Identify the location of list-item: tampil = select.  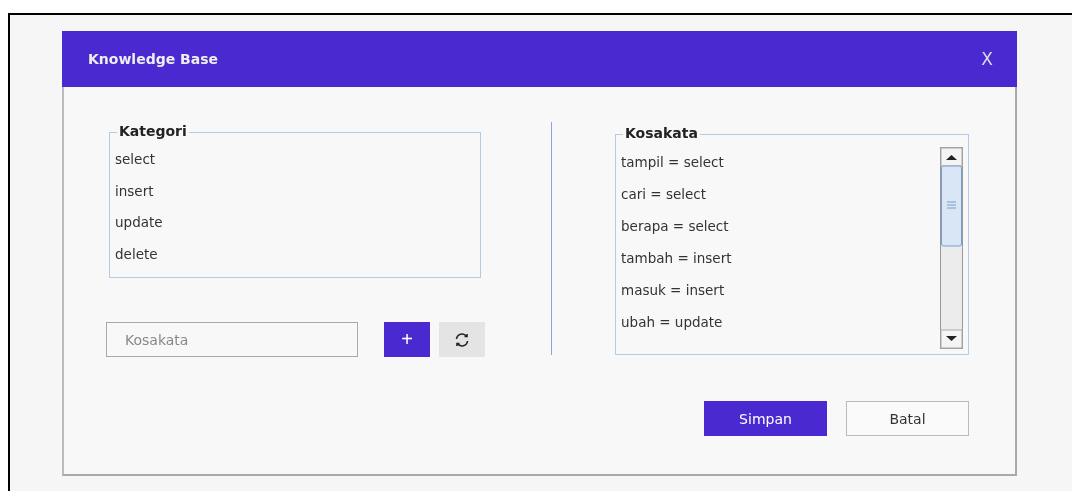
(676, 162).